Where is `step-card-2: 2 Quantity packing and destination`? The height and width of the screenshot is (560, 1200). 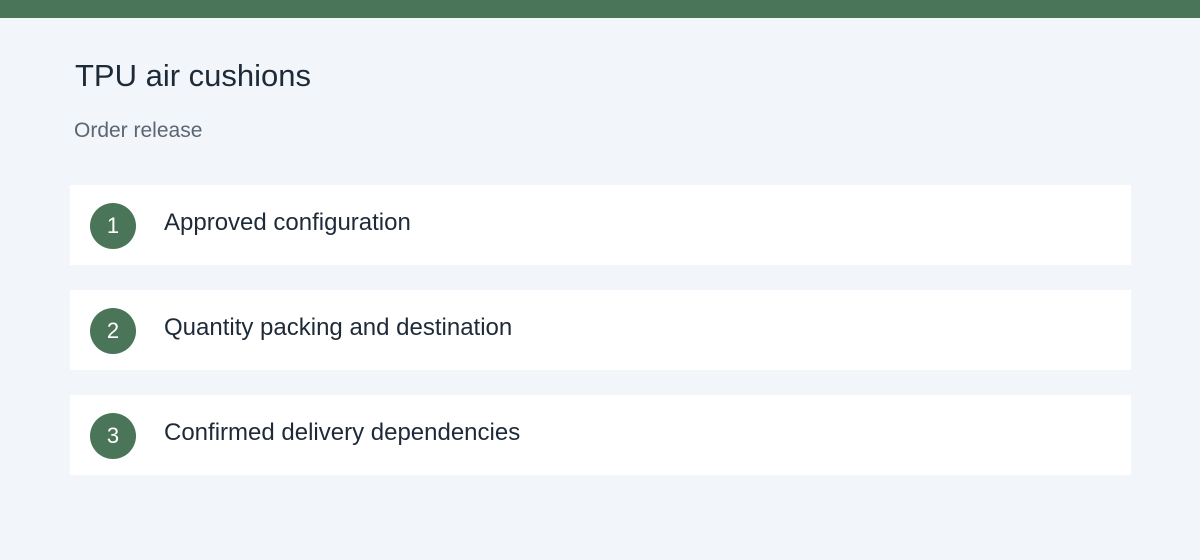 step-card-2: 2 Quantity packing and destination is located at coordinates (600, 330).